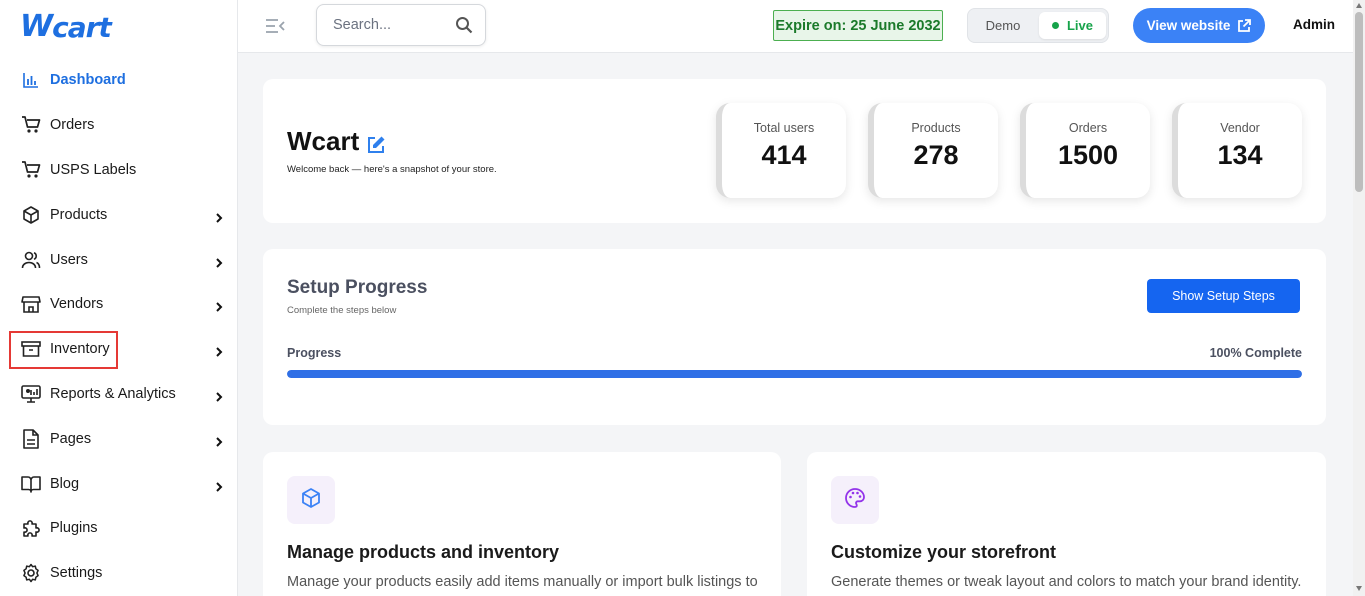 The height and width of the screenshot is (596, 1365). I want to click on sidebar-item-dashboard: Dashboard, so click(119, 80).